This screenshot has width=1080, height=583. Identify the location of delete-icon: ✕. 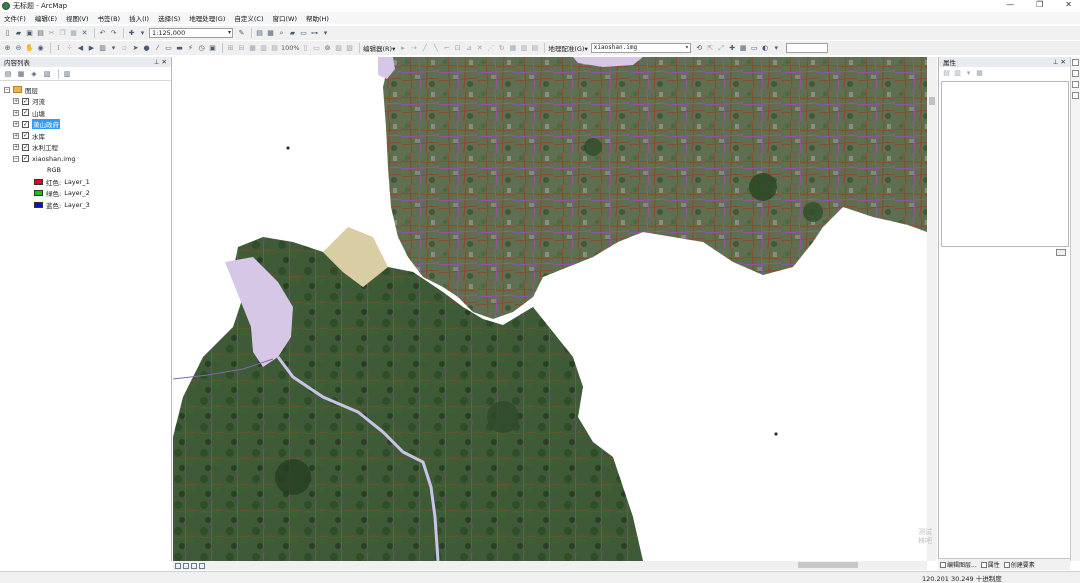
(84, 33).